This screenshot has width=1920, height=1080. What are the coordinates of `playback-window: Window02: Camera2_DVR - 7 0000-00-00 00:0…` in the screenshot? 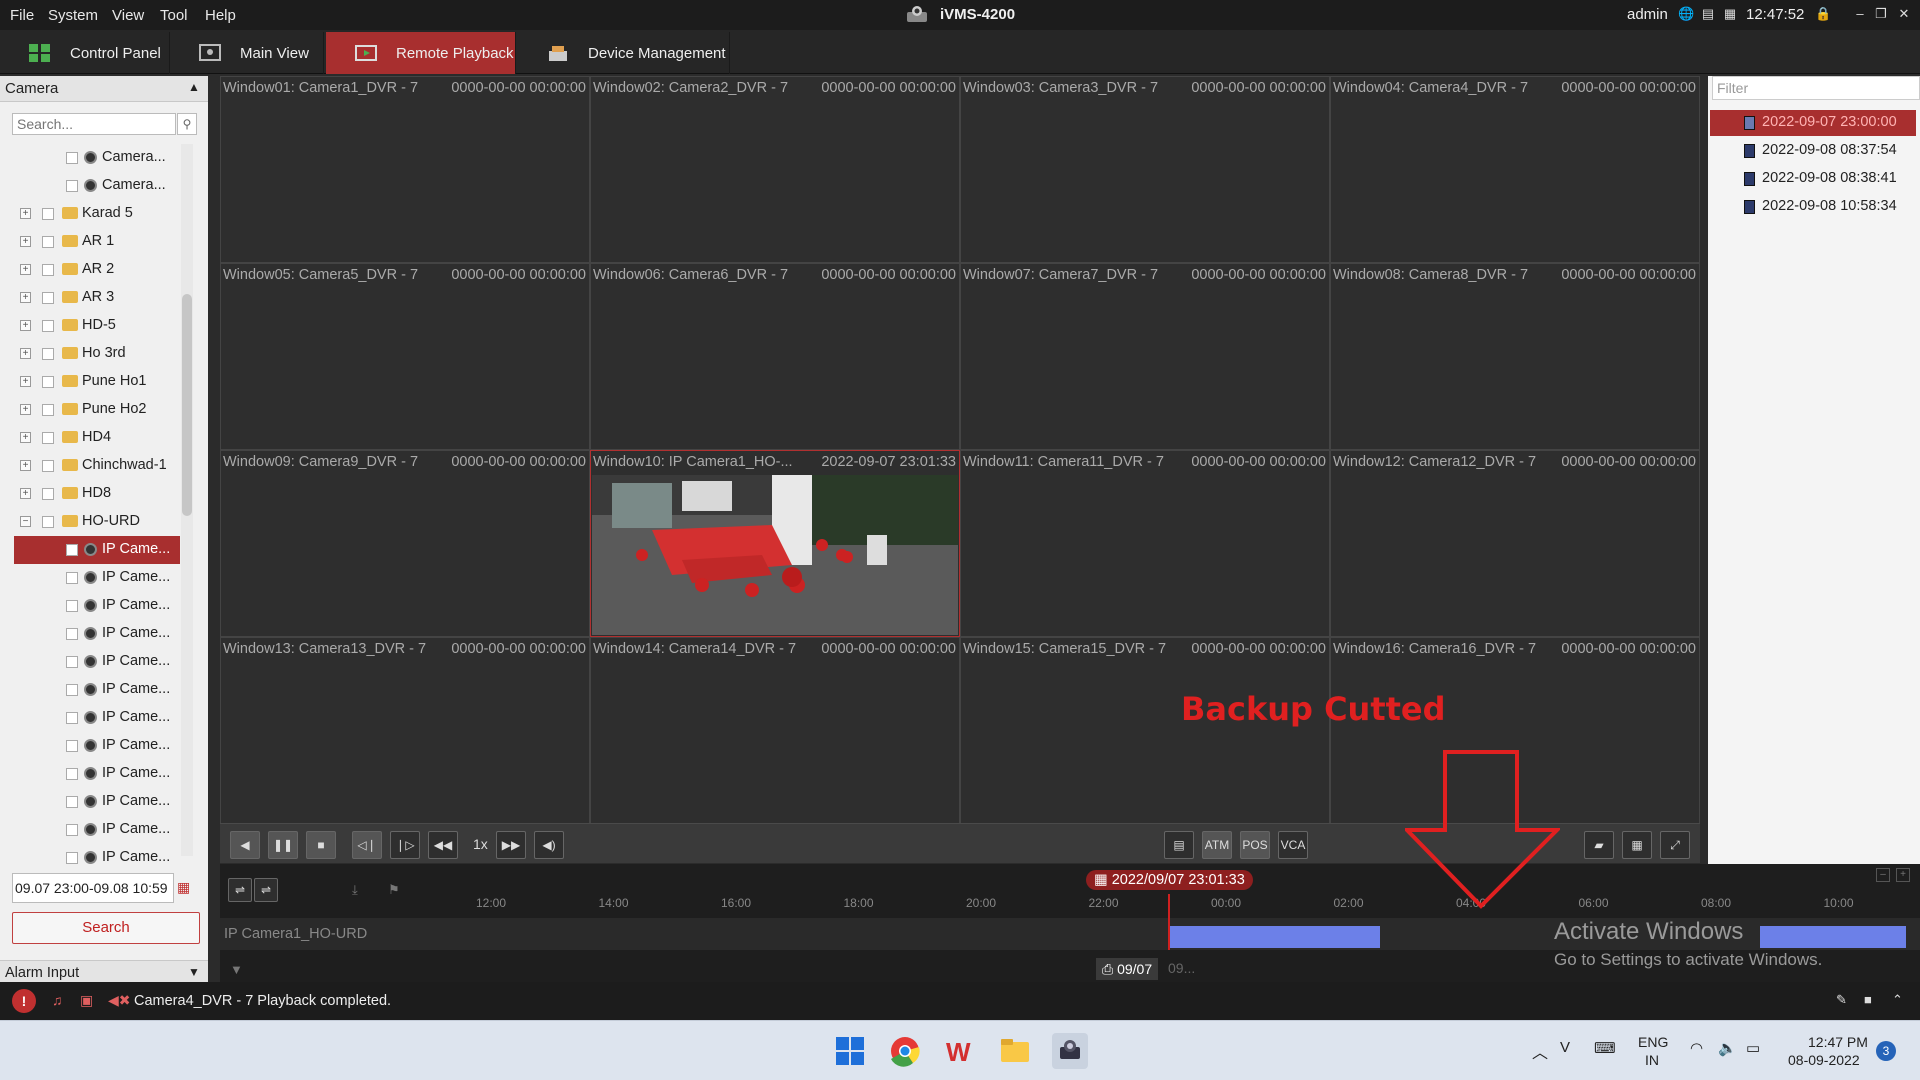 It's located at (775, 169).